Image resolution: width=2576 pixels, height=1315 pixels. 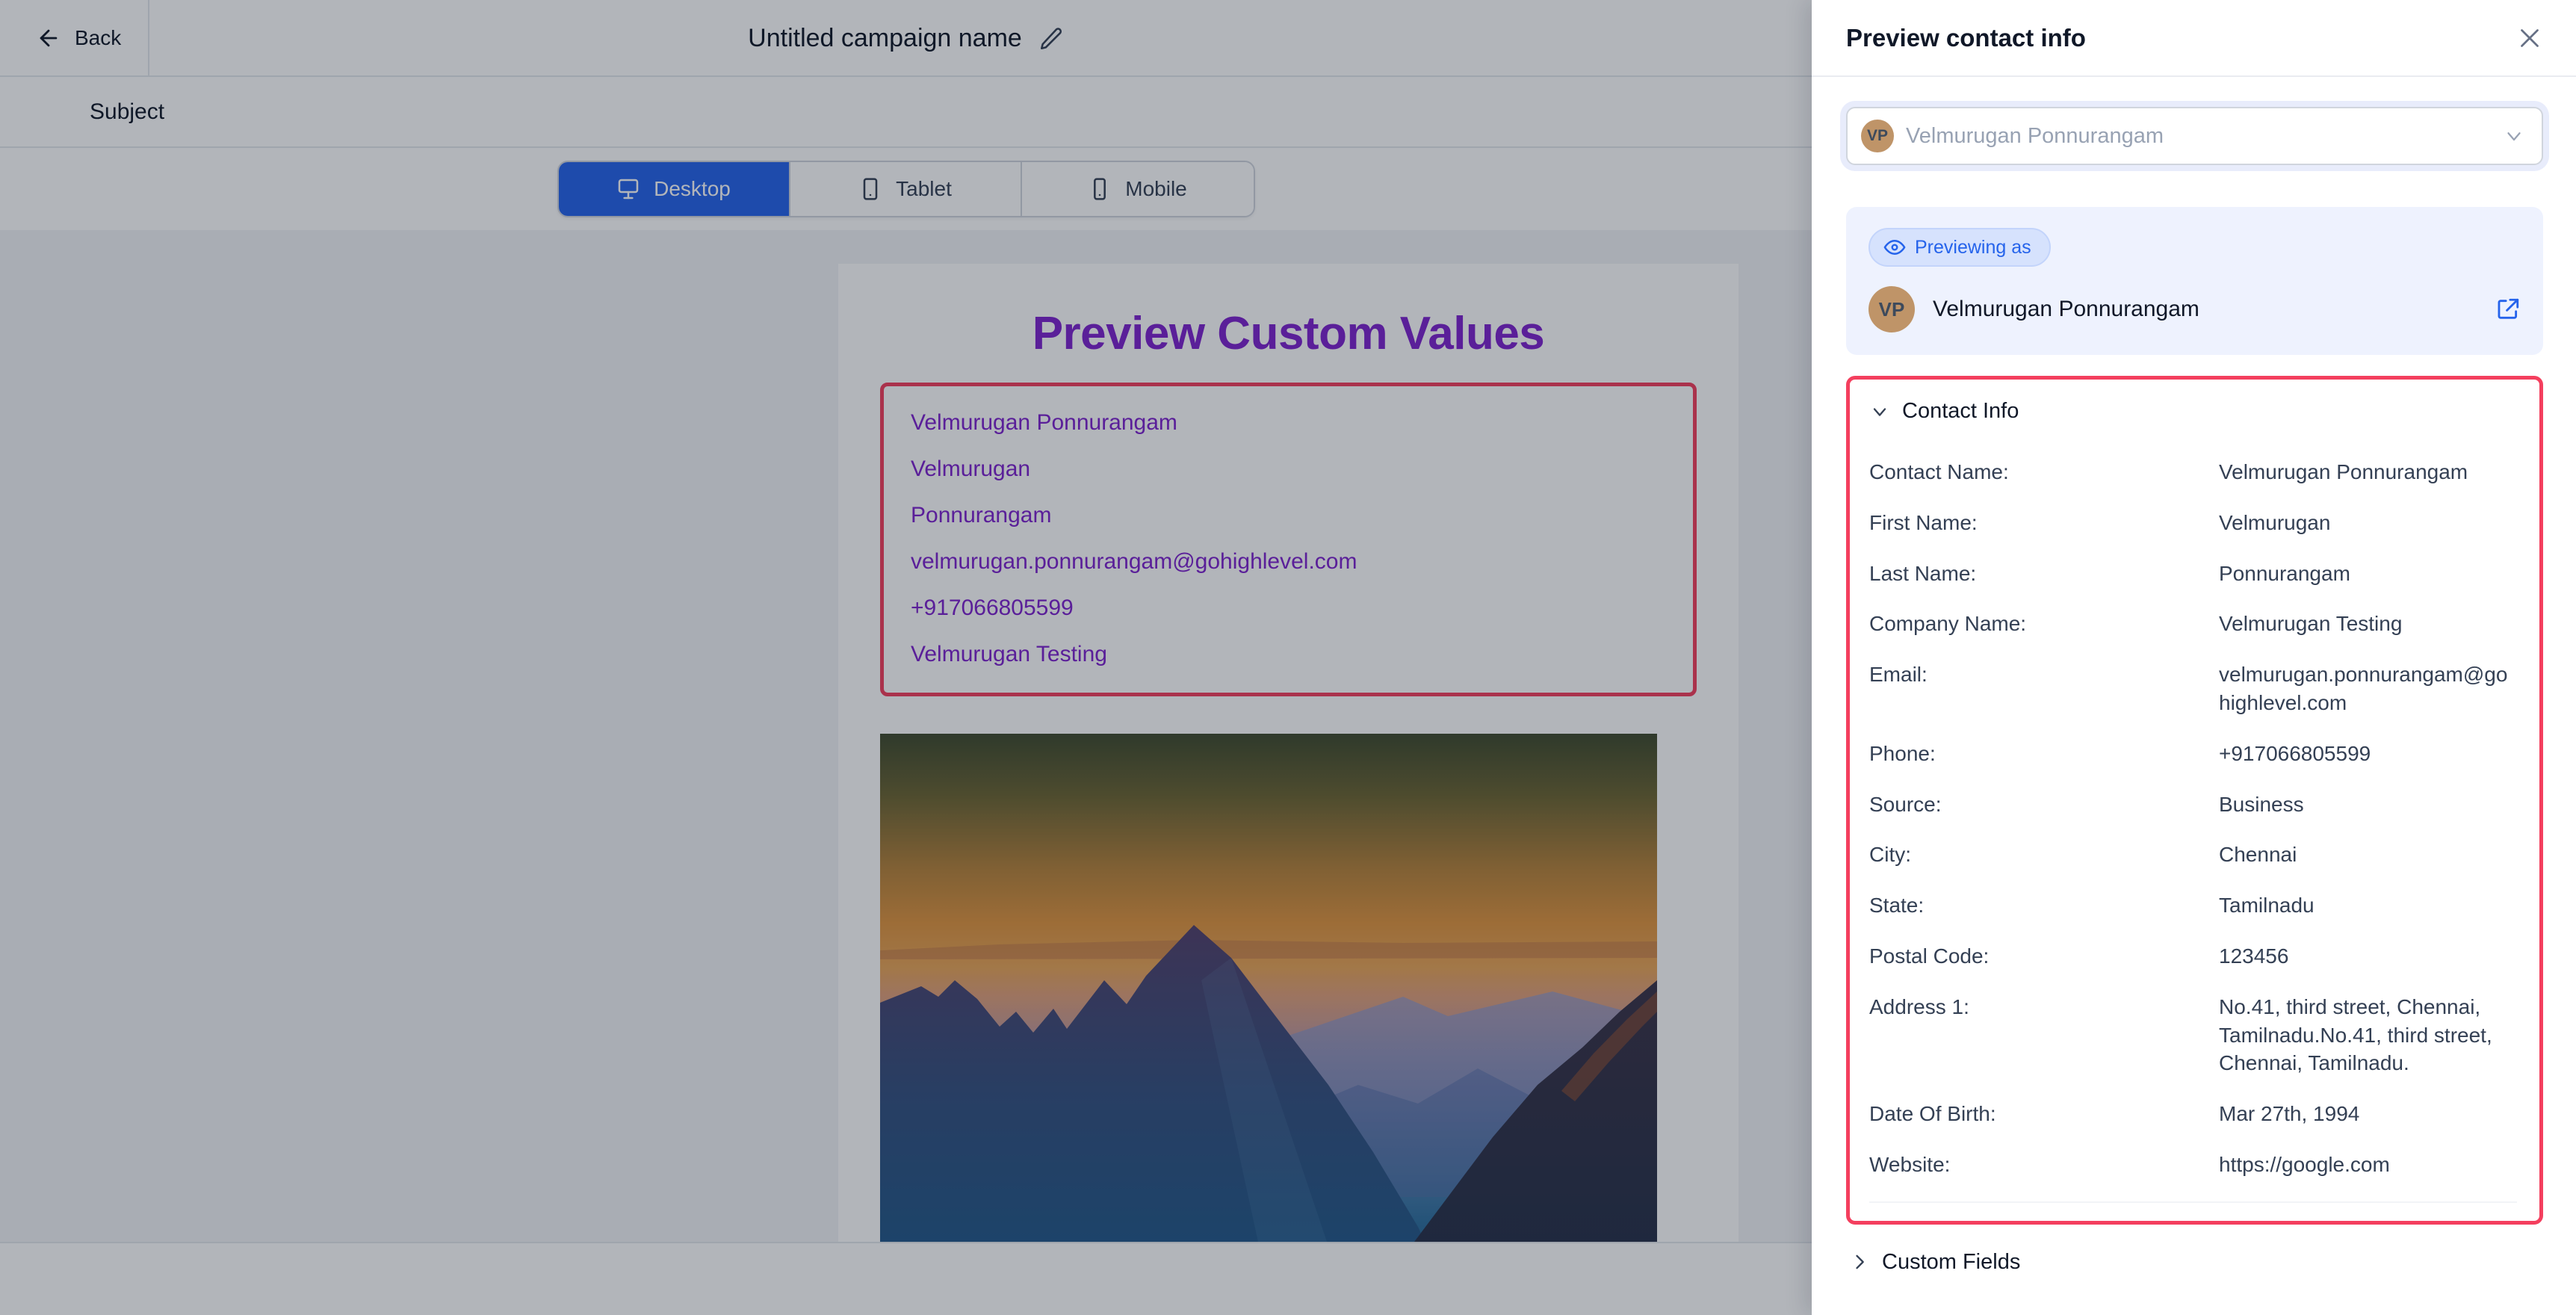 What do you see at coordinates (2295, 753) in the screenshot?
I see `contact-field-value: +917066805599` at bounding box center [2295, 753].